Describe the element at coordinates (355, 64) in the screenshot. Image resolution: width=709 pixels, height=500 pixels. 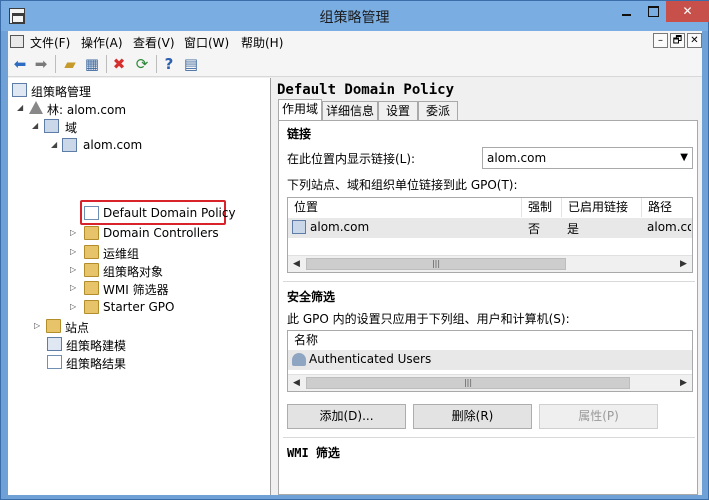
I see `toolbar: ⬅ ➡ ▰ ▦ ✖ ⟳ ? ▤` at that location.